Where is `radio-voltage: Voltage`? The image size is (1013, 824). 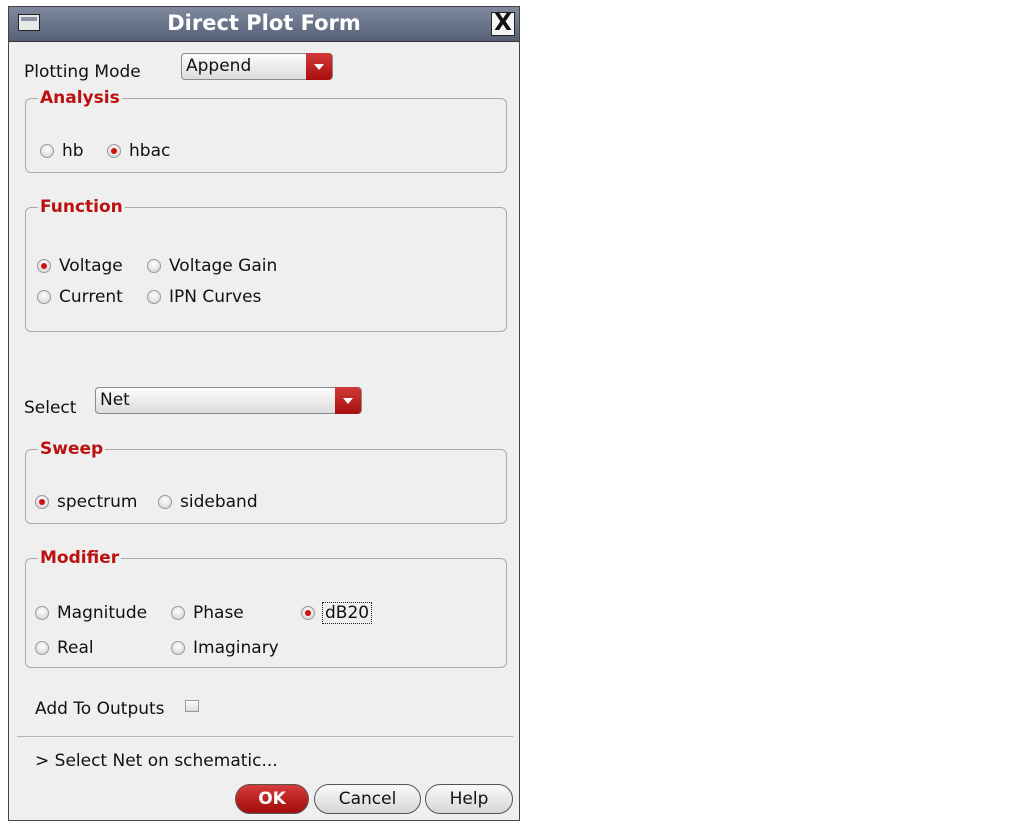 radio-voltage: Voltage is located at coordinates (80, 266).